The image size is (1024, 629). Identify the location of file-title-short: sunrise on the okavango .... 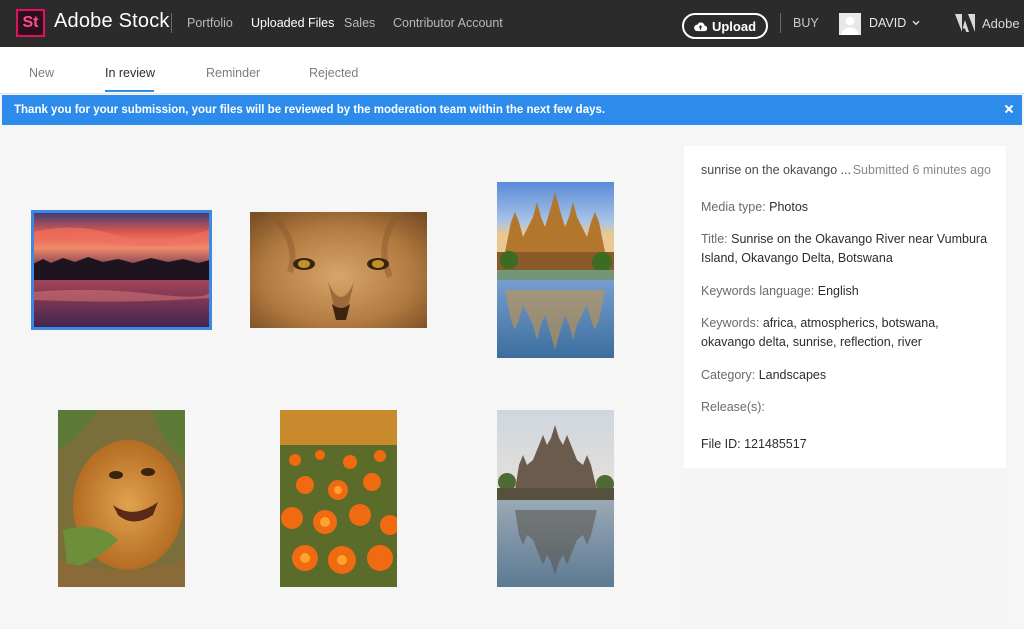
(776, 170).